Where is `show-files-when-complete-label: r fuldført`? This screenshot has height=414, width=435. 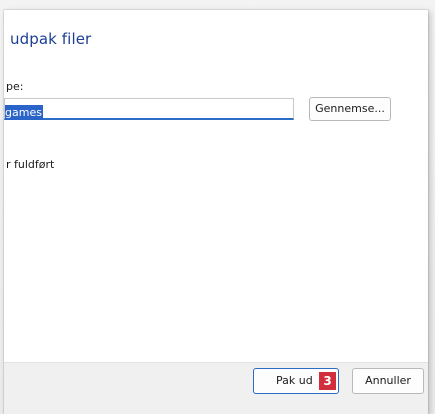 show-files-when-complete-label: r fuldført is located at coordinates (30, 164).